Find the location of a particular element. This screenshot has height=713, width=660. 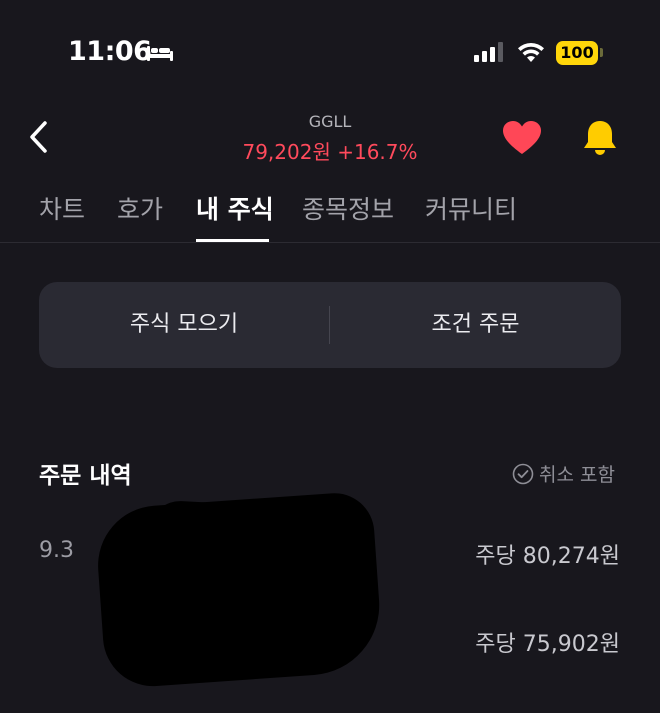

tab-order-book: 호가 is located at coordinates (140, 208).